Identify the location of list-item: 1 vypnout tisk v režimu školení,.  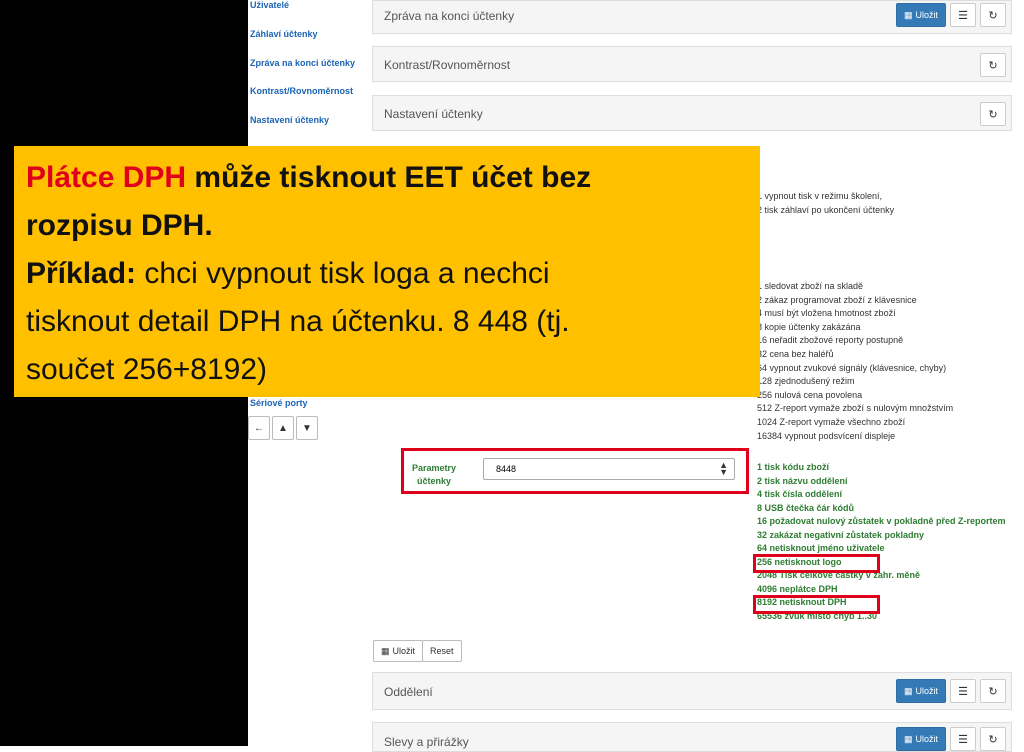
(820, 196).